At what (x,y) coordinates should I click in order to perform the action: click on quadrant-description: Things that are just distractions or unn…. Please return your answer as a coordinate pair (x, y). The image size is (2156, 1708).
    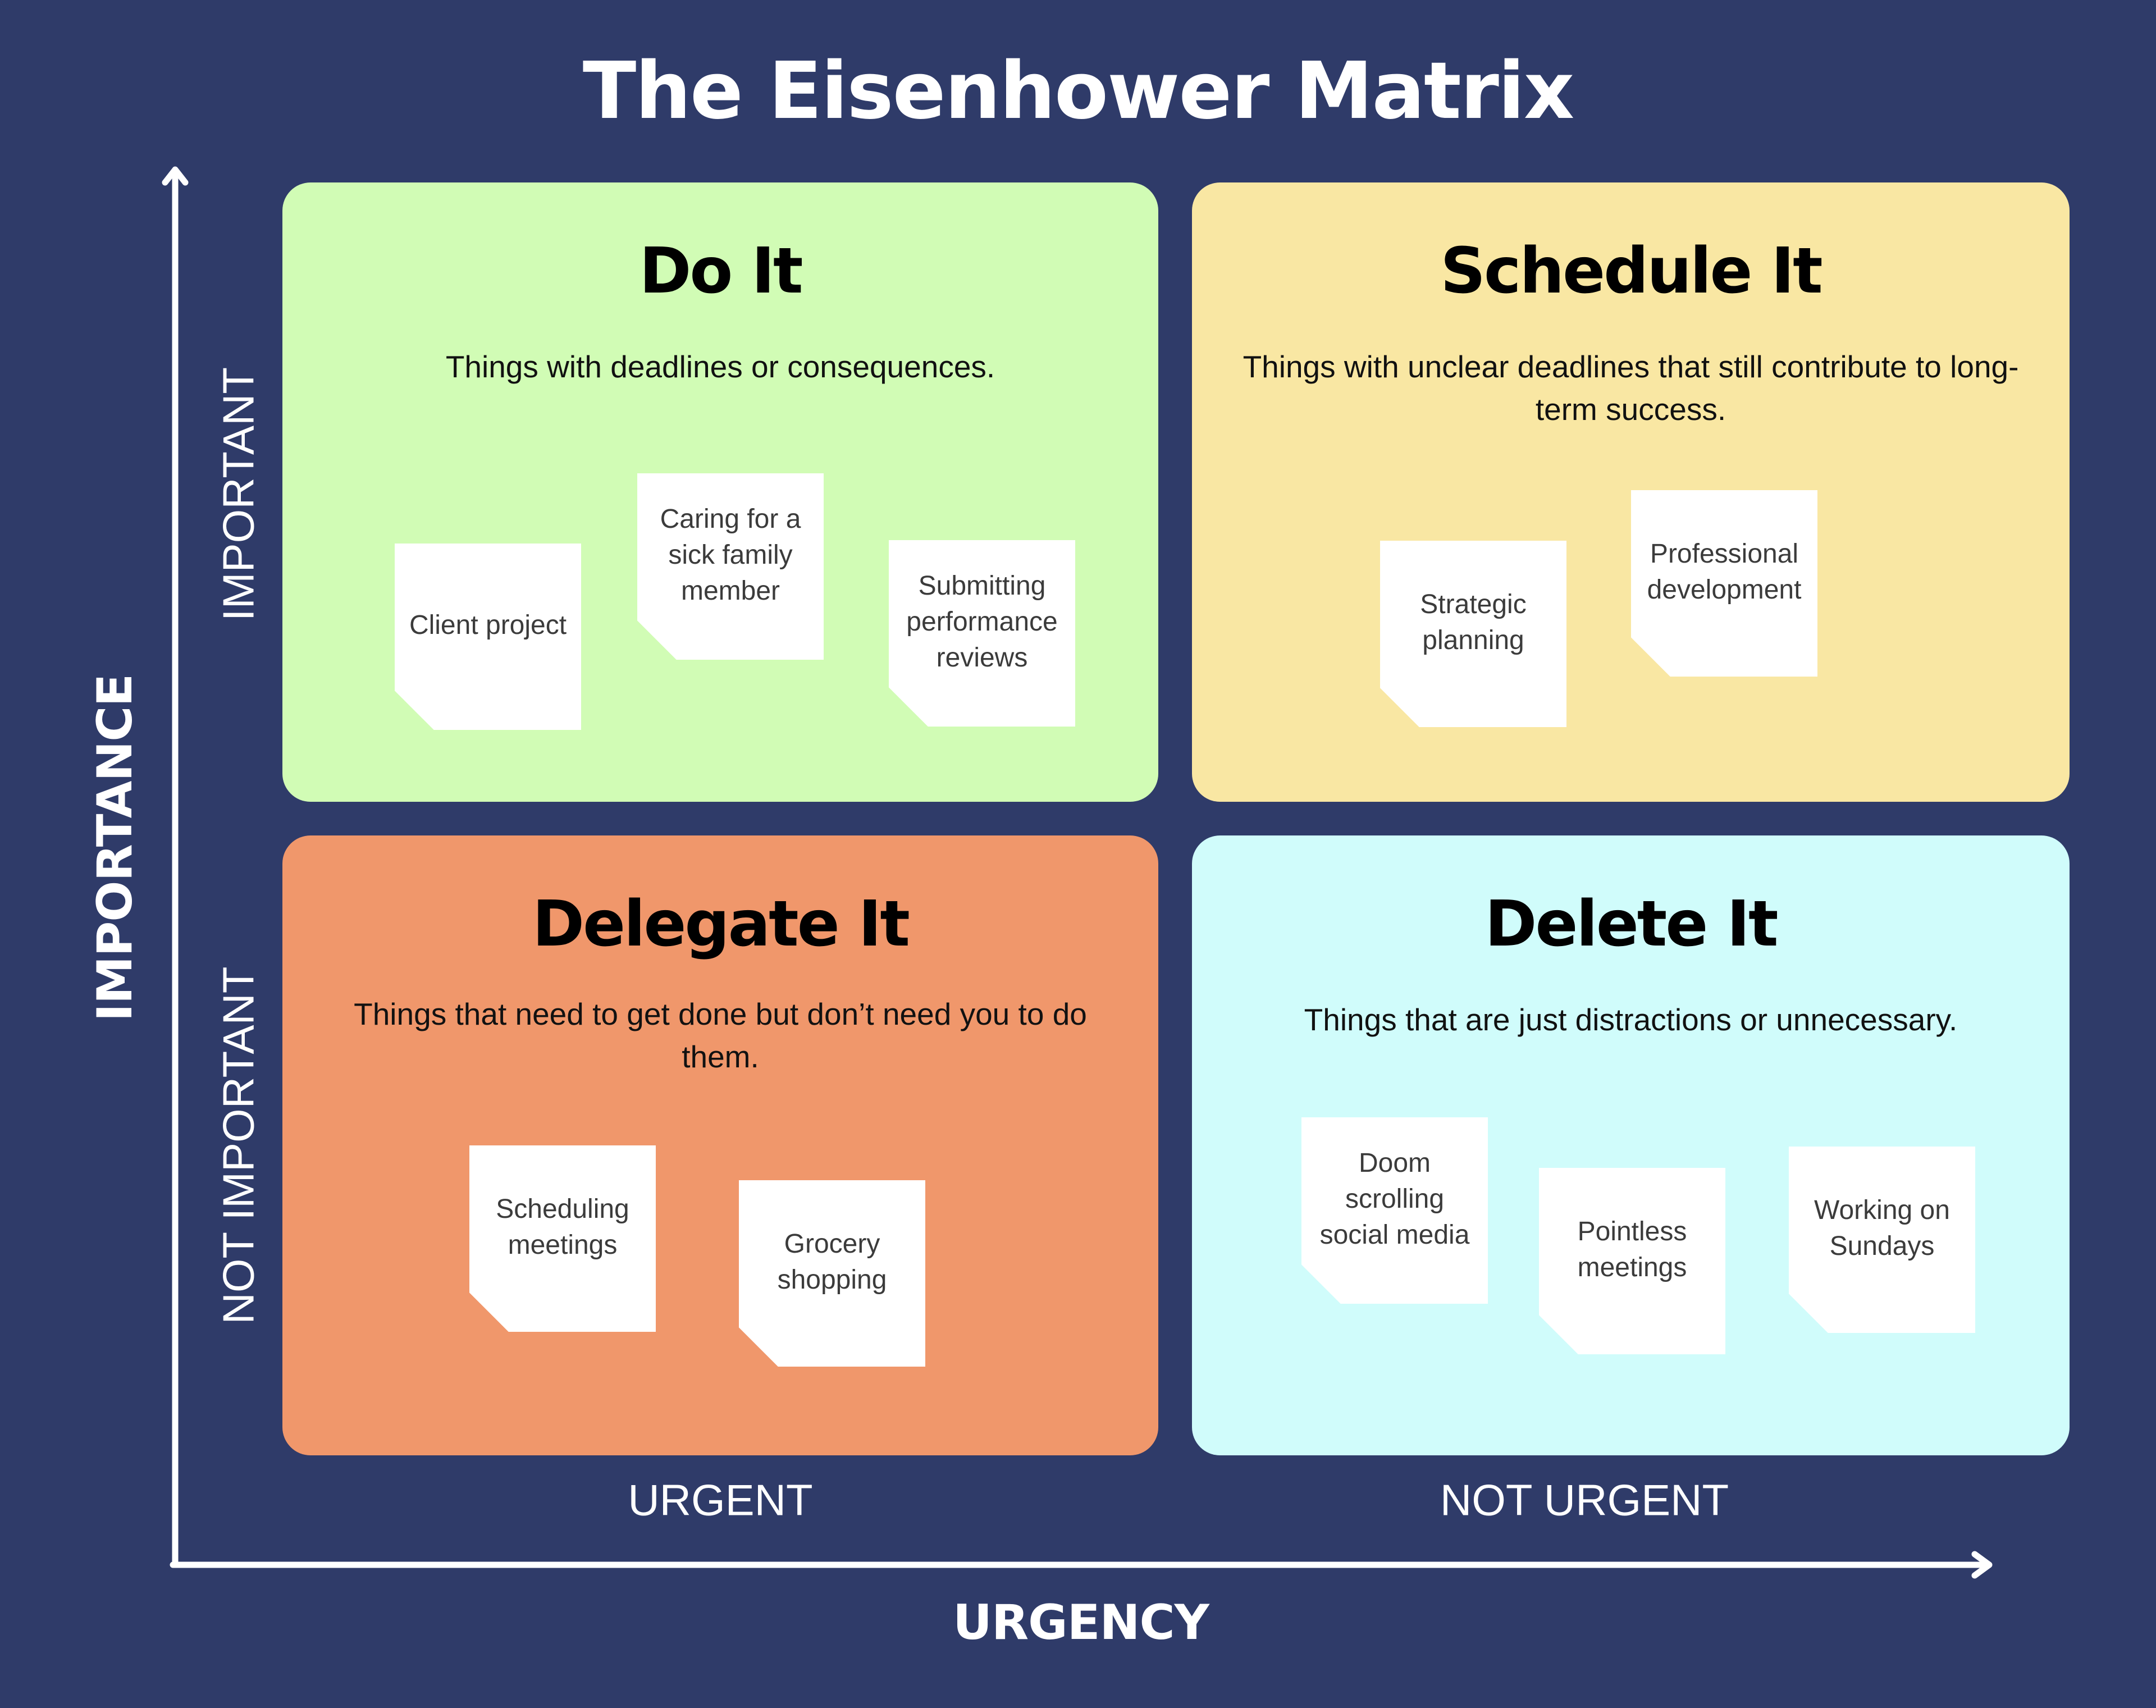
    Looking at the image, I should click on (1631, 1020).